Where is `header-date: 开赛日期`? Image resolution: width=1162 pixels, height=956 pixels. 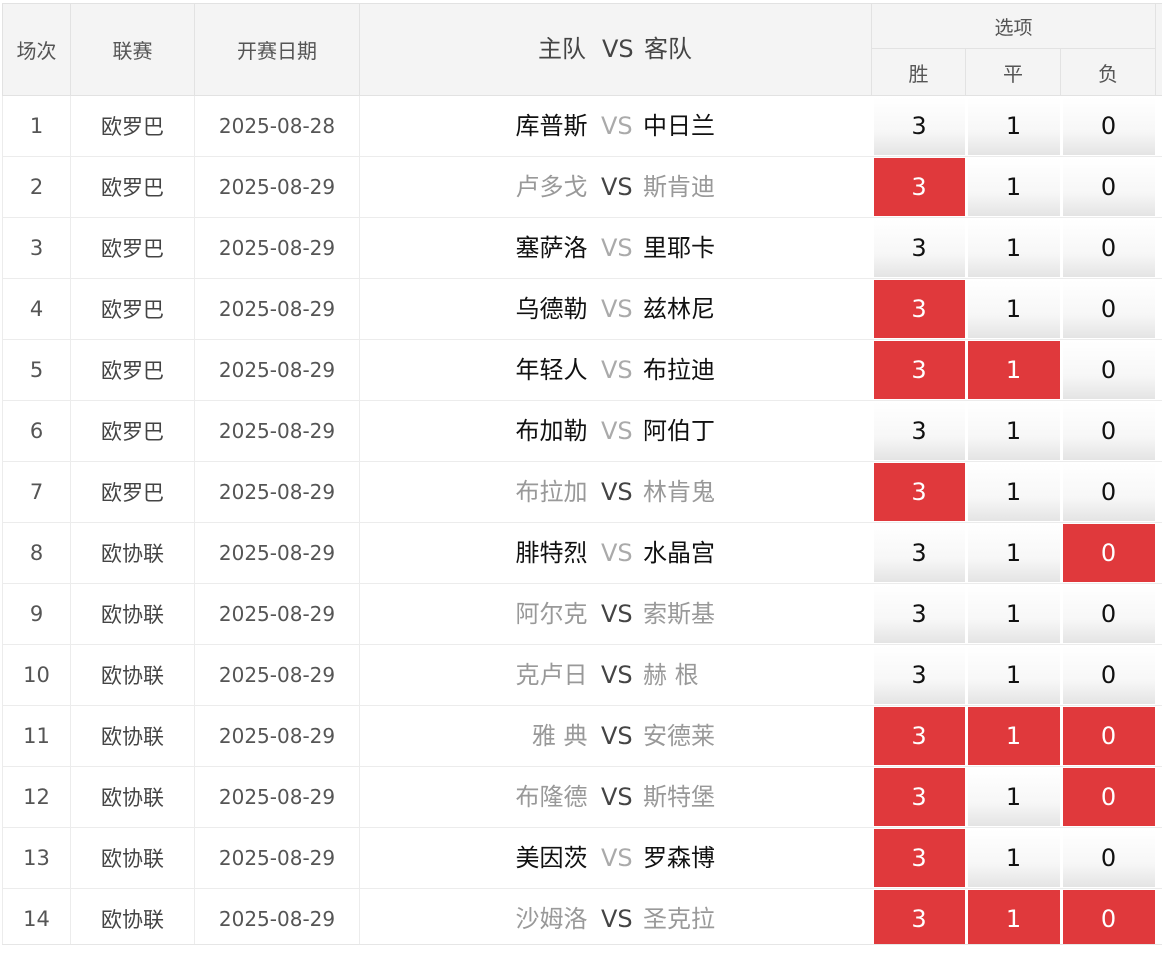 header-date: 开赛日期 is located at coordinates (277, 49).